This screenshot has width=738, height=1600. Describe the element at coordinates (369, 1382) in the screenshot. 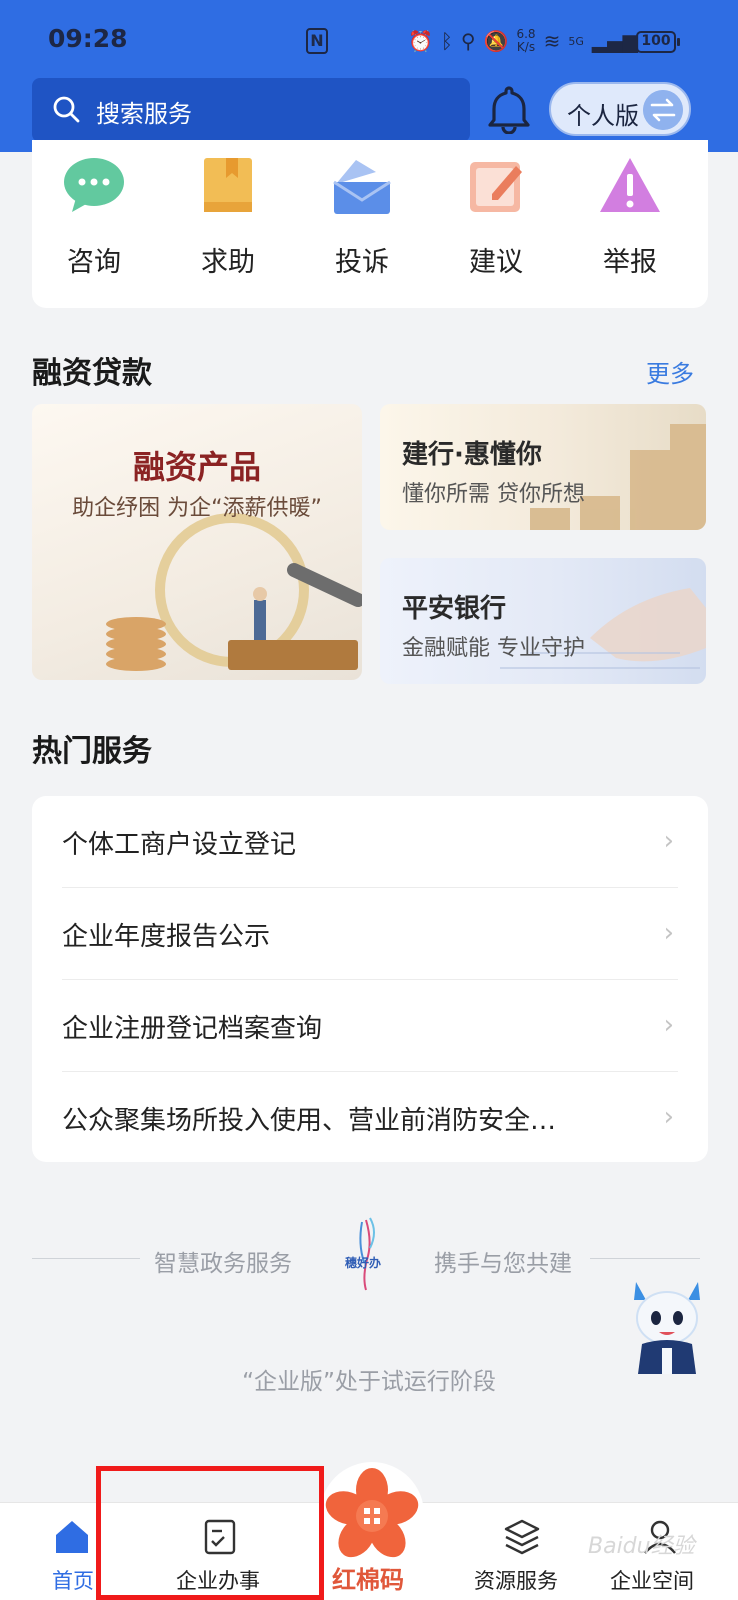

I see `trial-notice: “企业版”处于试运行阶段` at that location.